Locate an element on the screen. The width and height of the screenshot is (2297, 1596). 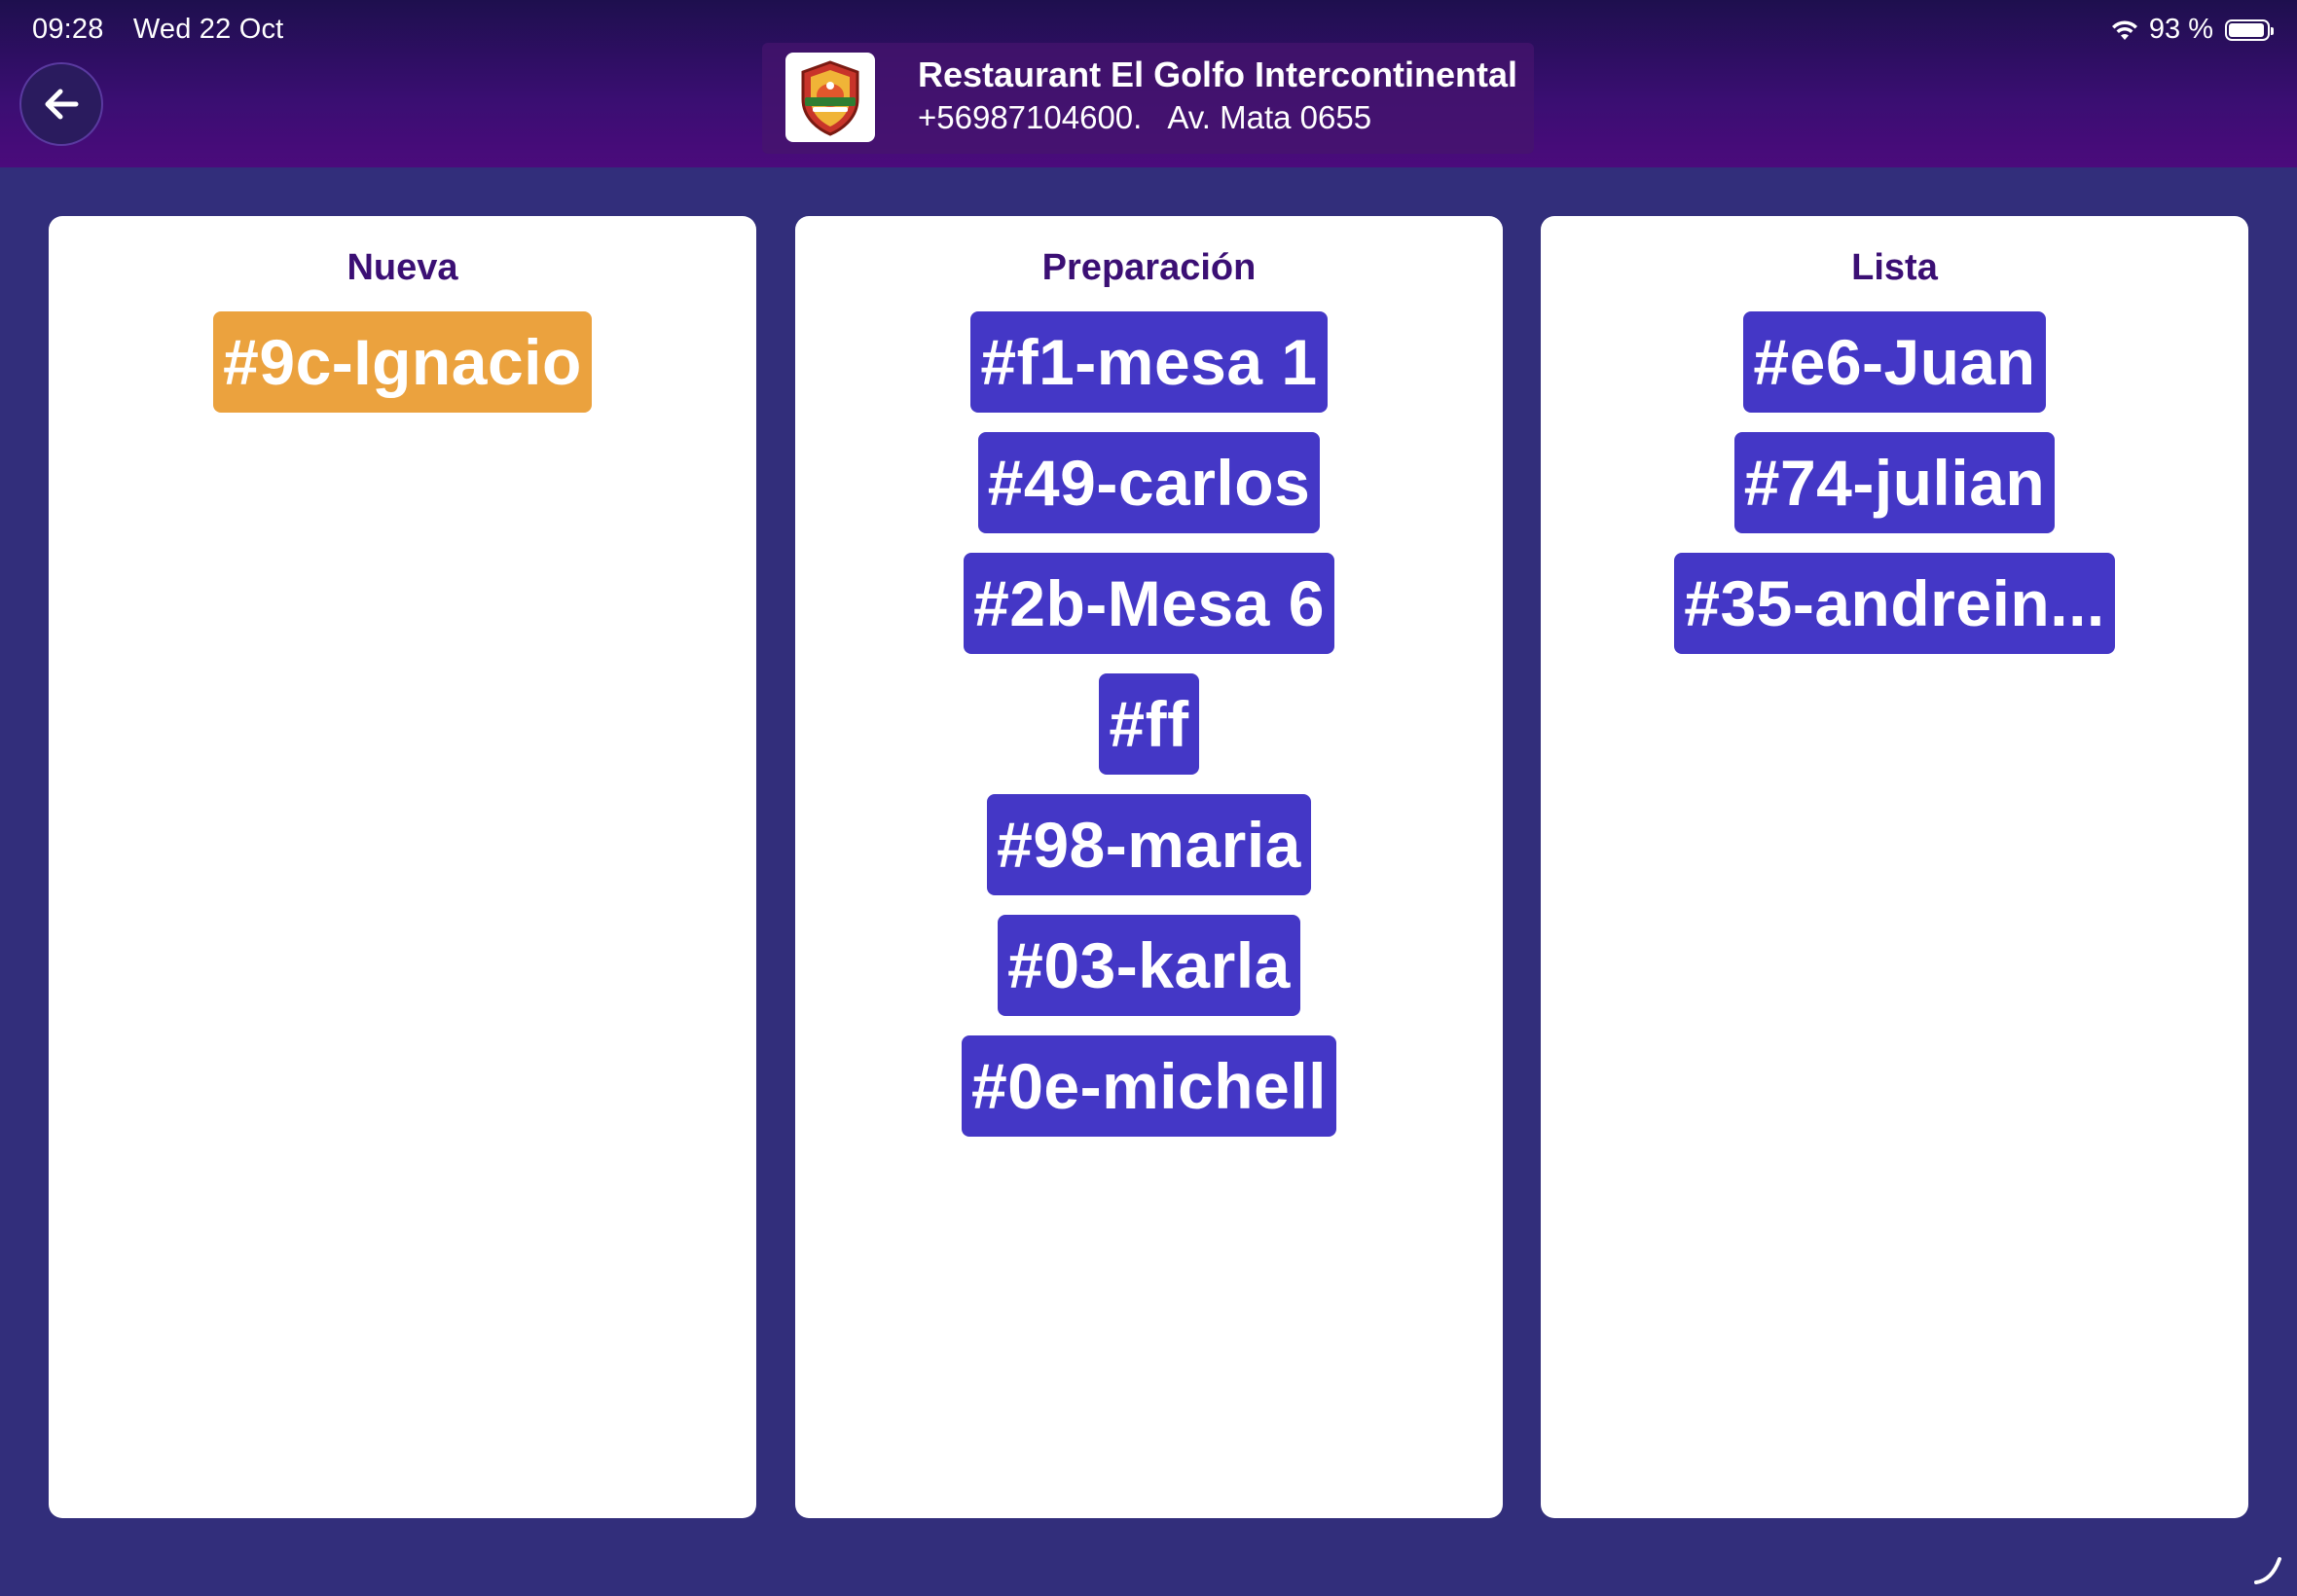
restaurant-logo is located at coordinates (830, 97).